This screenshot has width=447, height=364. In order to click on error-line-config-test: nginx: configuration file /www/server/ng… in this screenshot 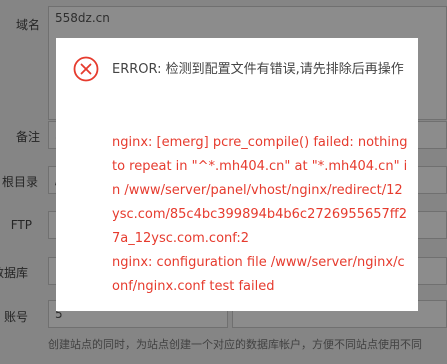, I will do `click(258, 274)`.